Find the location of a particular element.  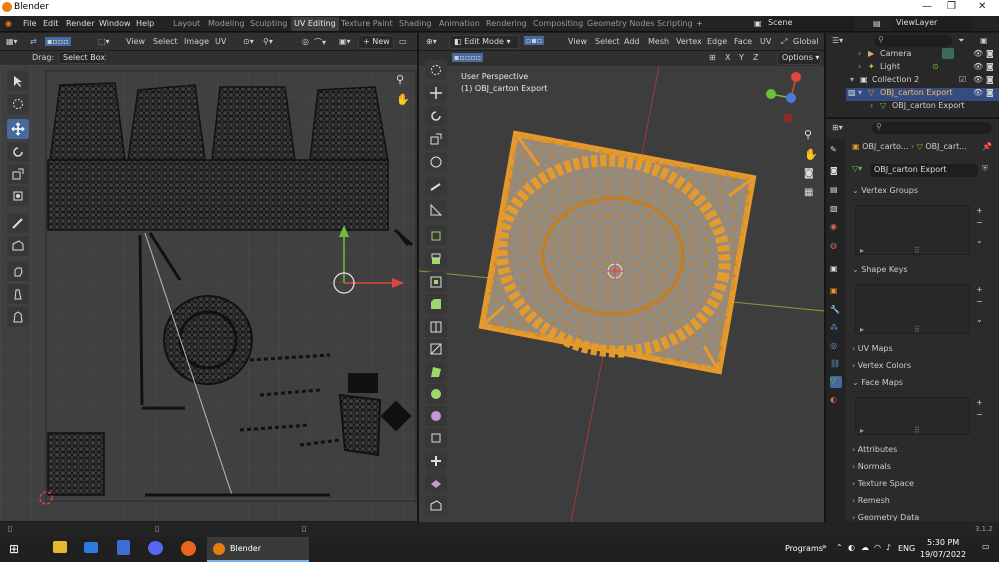

scene-selector: Scene is located at coordinates (809, 24).